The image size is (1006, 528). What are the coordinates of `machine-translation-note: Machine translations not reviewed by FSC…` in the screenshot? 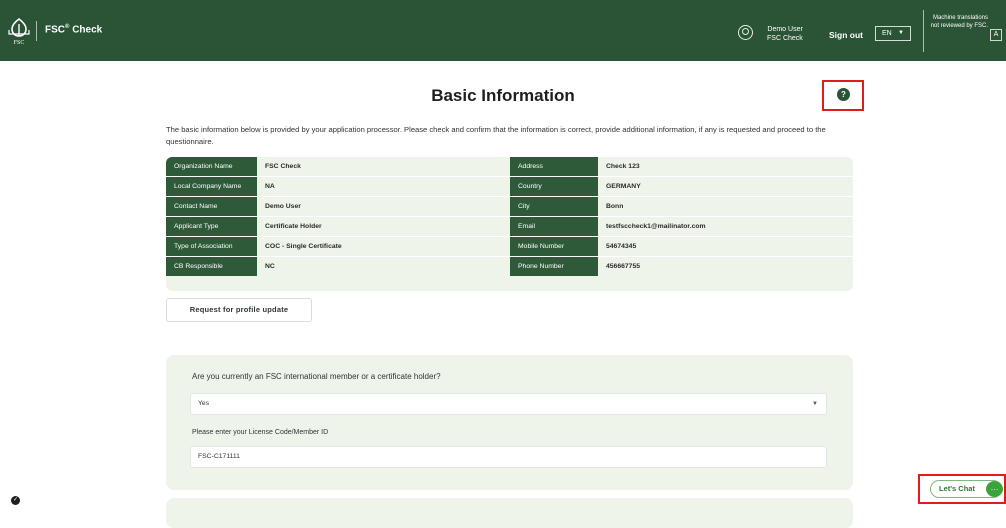 It's located at (959, 22).